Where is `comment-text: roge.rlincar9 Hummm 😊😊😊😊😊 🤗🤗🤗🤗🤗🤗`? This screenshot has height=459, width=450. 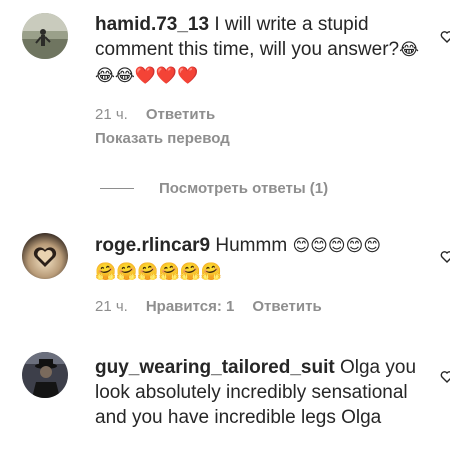 comment-text: roge.rlincar9 Hummm 😊😊😊😊😊 🤗🤗🤗🤗🤗🤗 is located at coordinates (260, 259).